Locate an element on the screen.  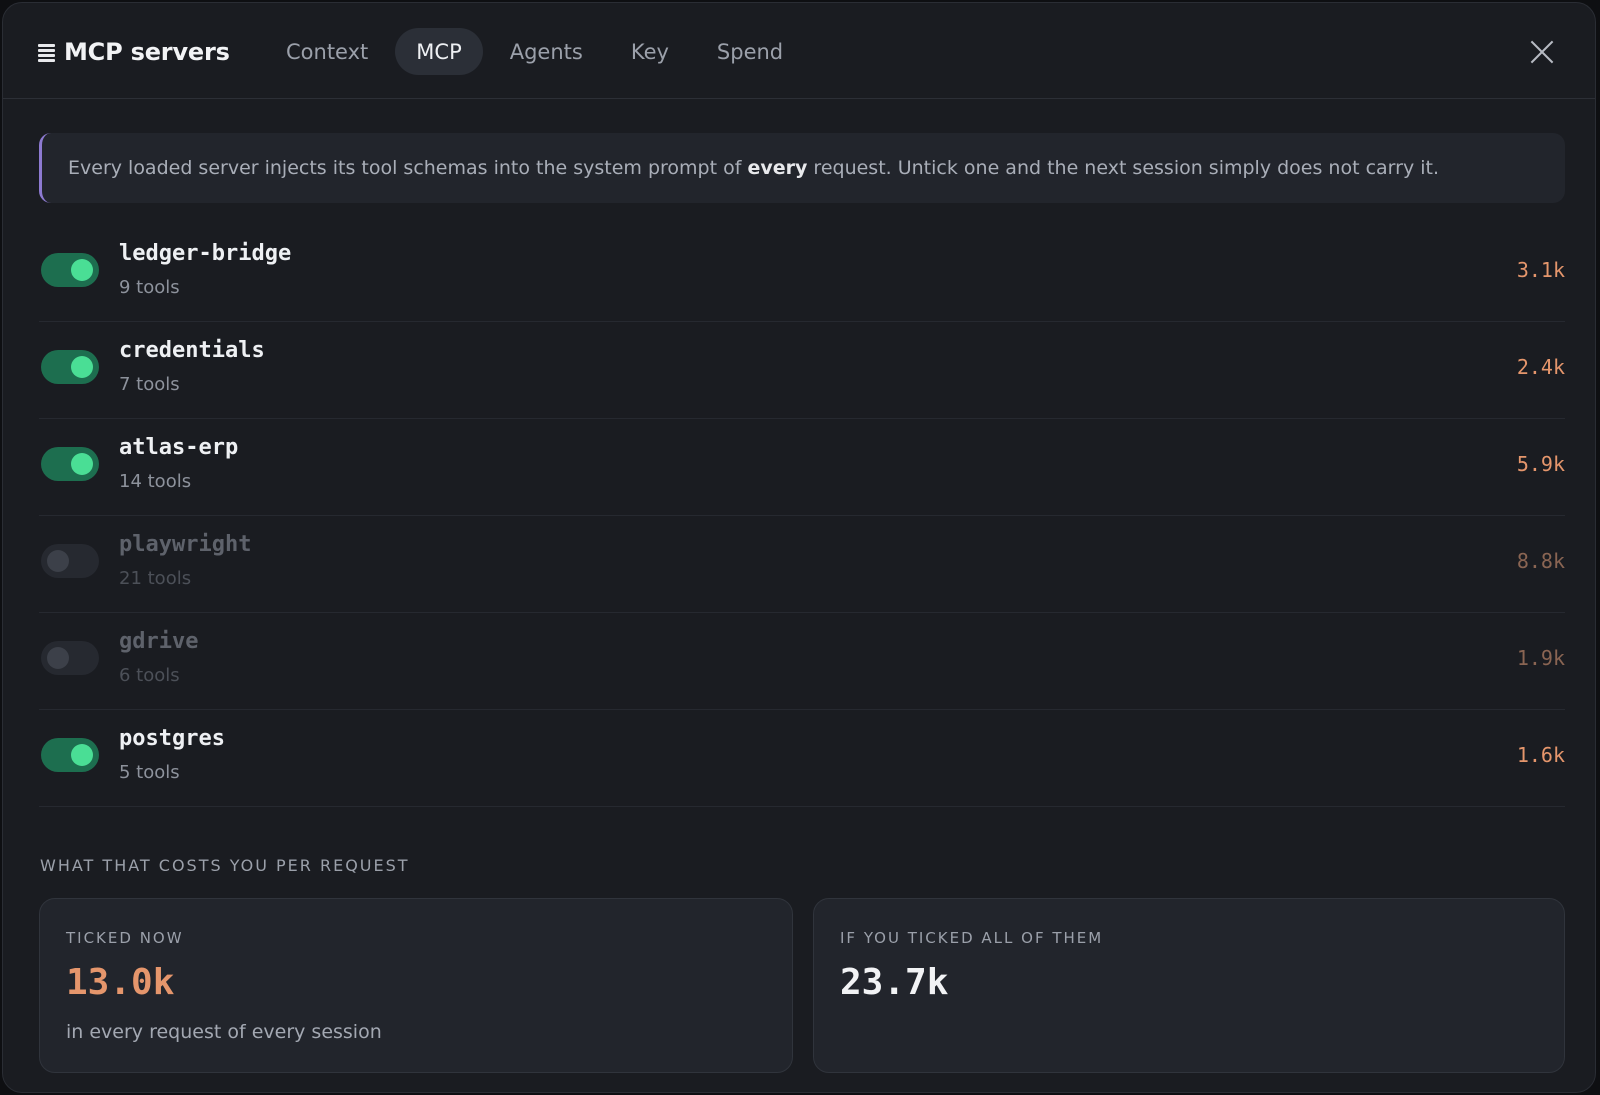
server-tool-count: 21 tools is located at coordinates (155, 578).